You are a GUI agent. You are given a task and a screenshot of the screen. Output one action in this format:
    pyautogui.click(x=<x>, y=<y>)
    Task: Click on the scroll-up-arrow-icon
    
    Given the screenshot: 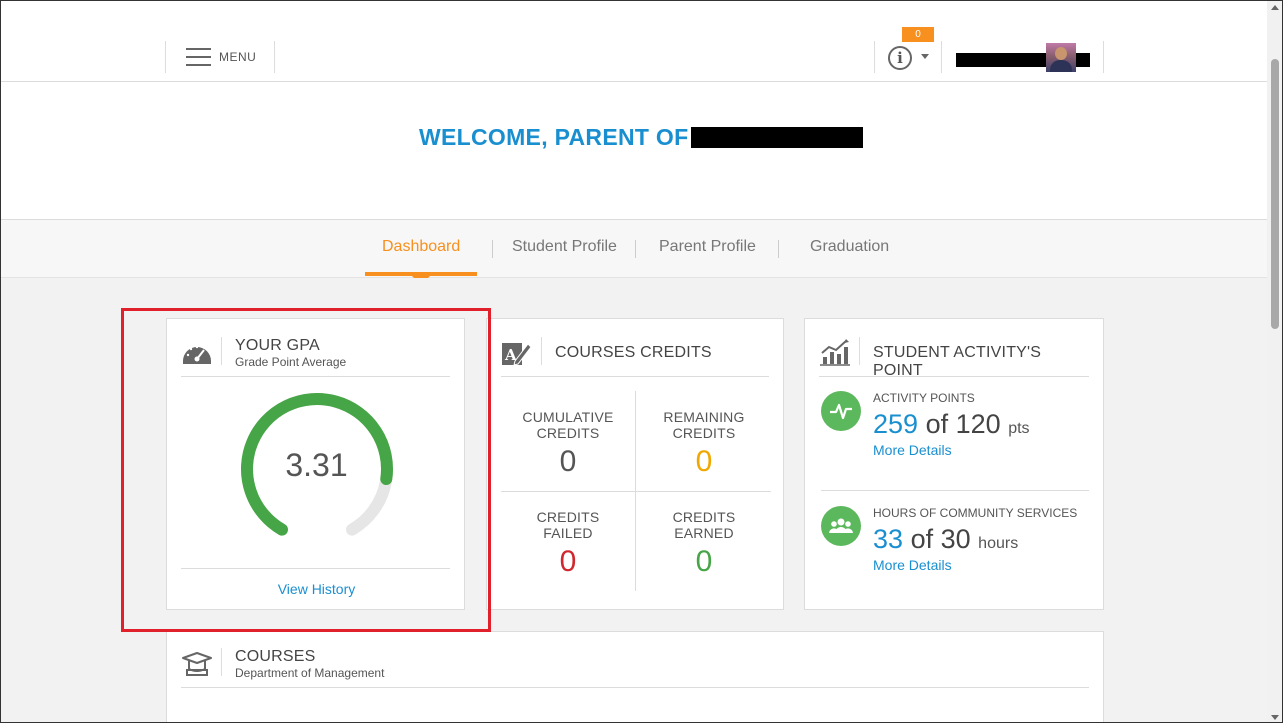 What is the action you would take?
    pyautogui.click(x=1275, y=7)
    